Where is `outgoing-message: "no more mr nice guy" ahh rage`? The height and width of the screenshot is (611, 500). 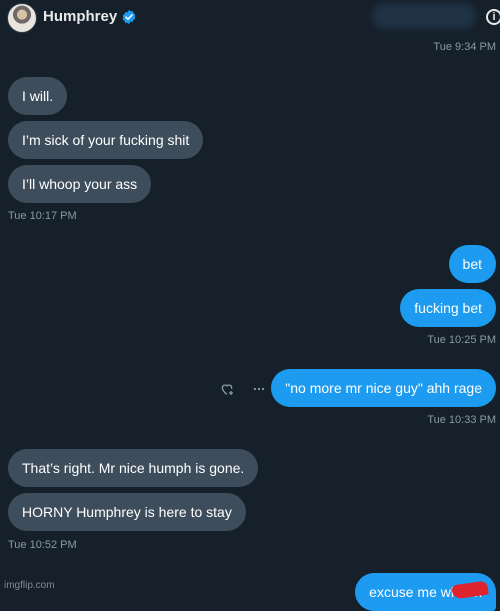
outgoing-message: "no more mr nice guy" ahh rage is located at coordinates (383, 388).